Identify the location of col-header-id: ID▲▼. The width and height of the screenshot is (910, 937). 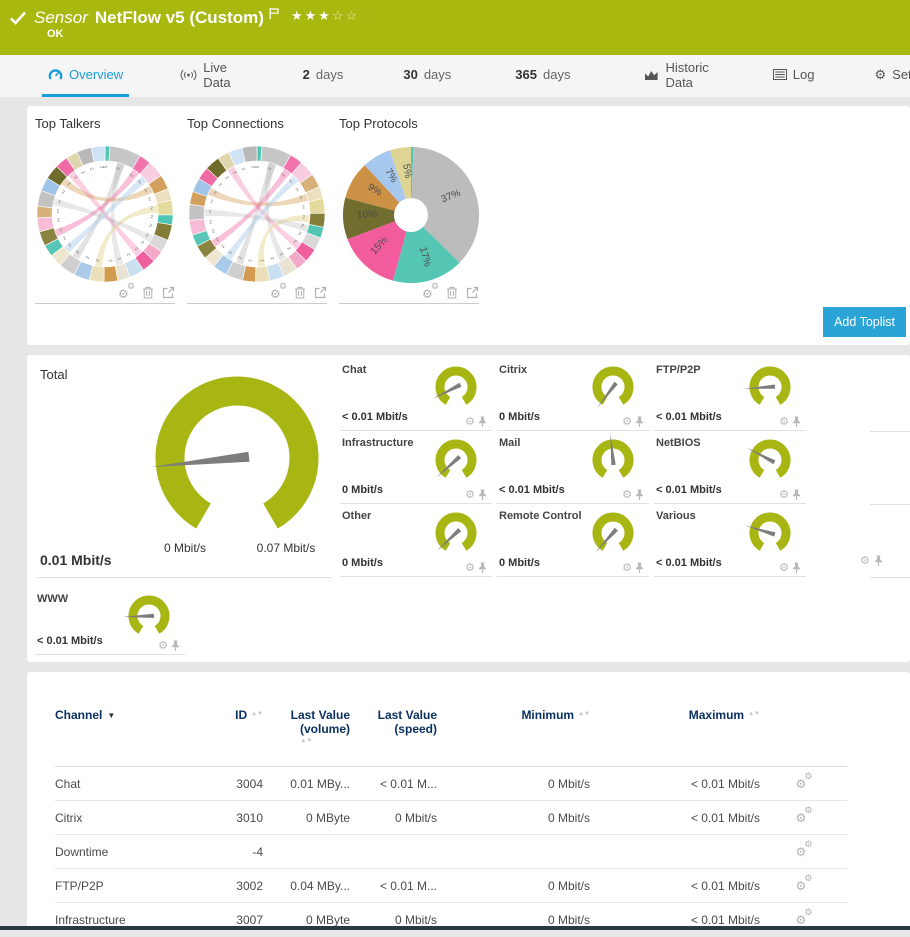
(239, 737).